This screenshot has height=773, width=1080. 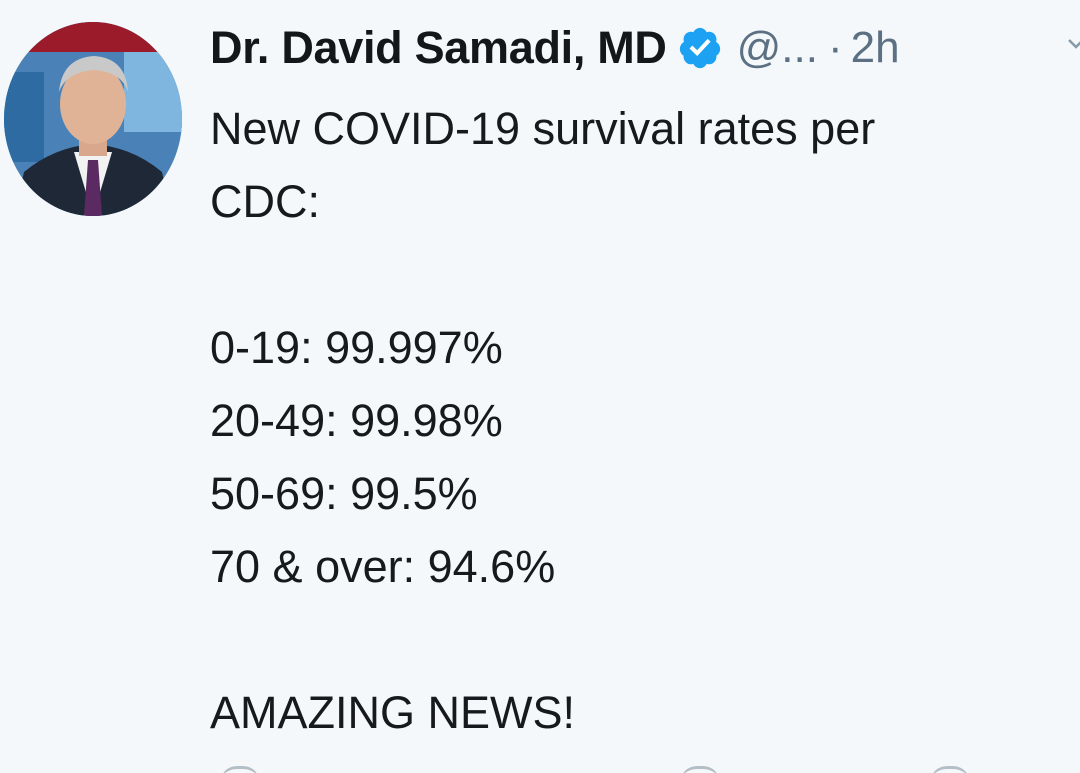 What do you see at coordinates (240, 769) in the screenshot?
I see `reply-icon` at bounding box center [240, 769].